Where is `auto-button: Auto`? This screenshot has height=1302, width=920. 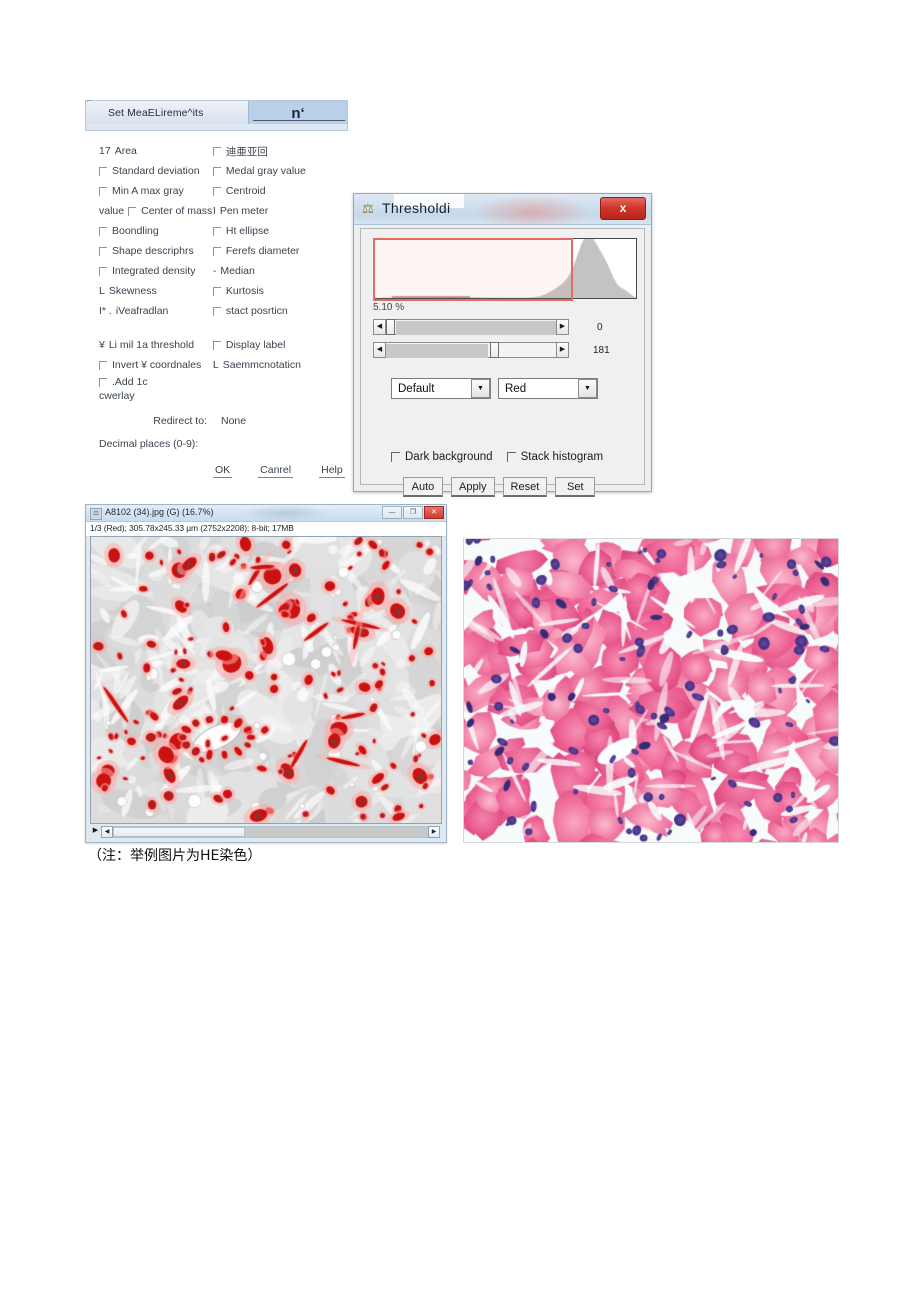 auto-button: Auto is located at coordinates (423, 487).